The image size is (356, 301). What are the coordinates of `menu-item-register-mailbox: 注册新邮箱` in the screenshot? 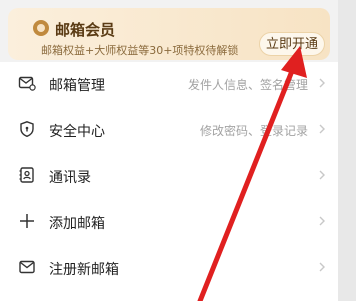 It's located at (169, 268).